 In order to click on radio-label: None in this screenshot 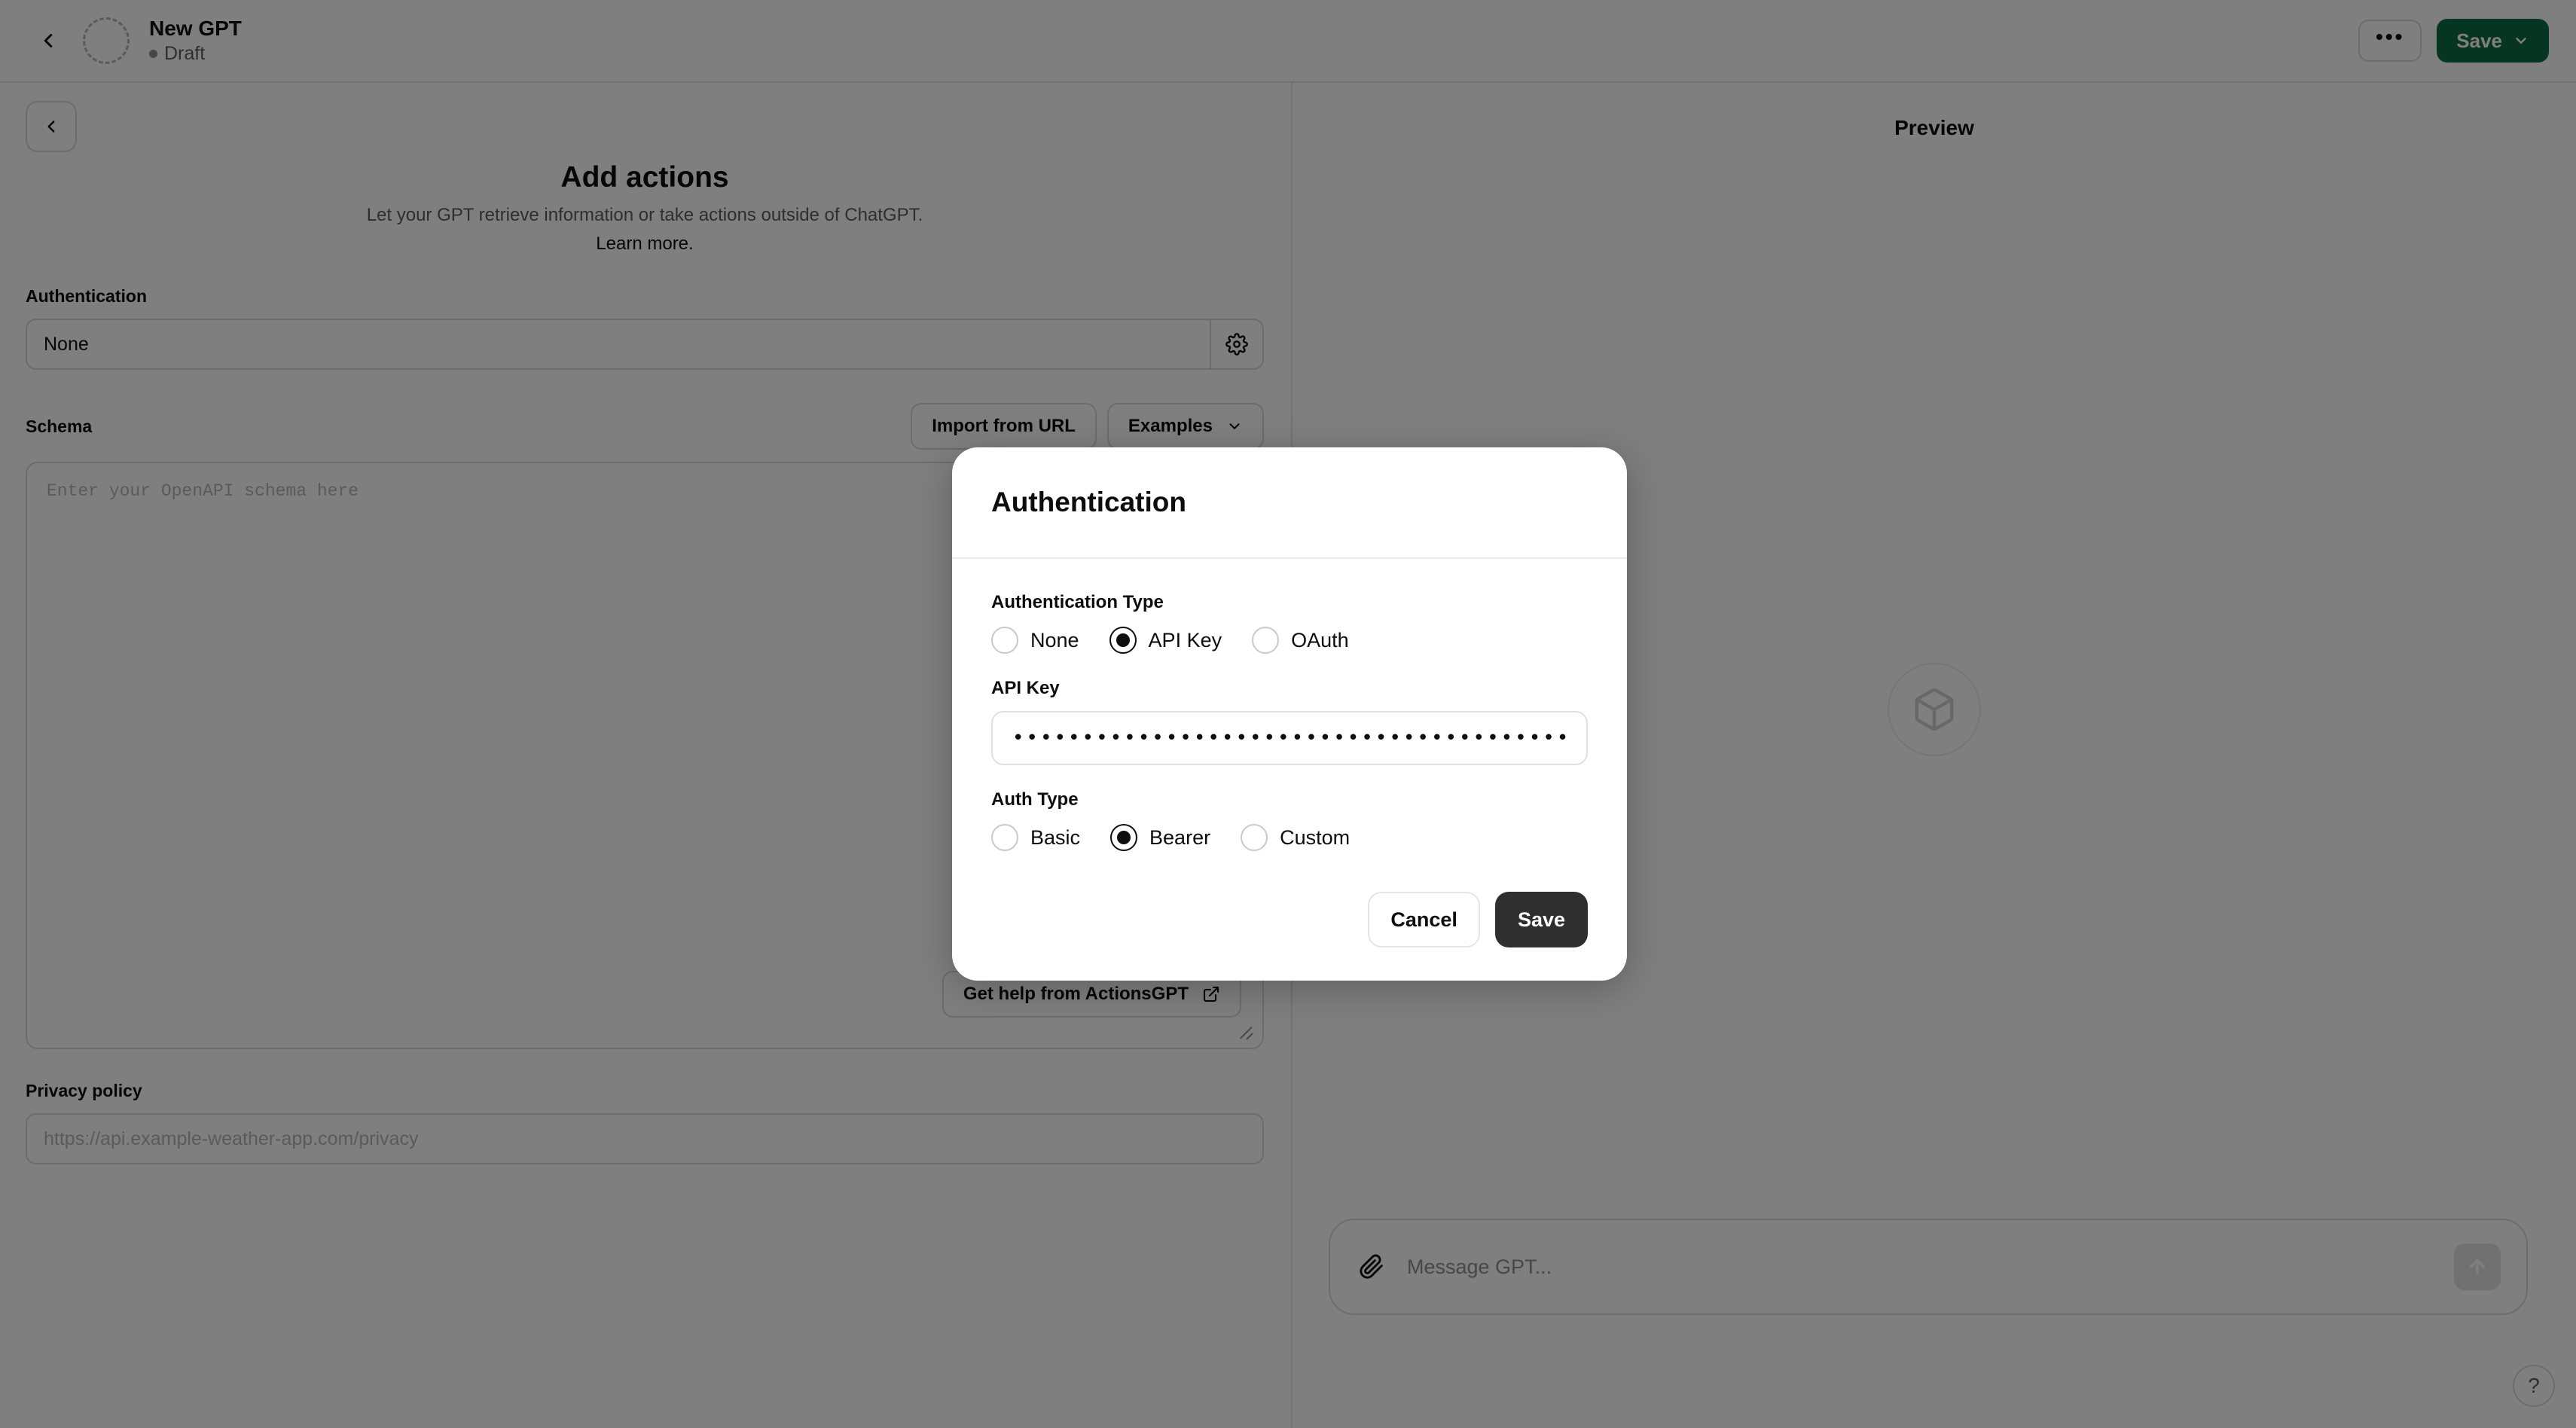, I will do `click(1054, 639)`.